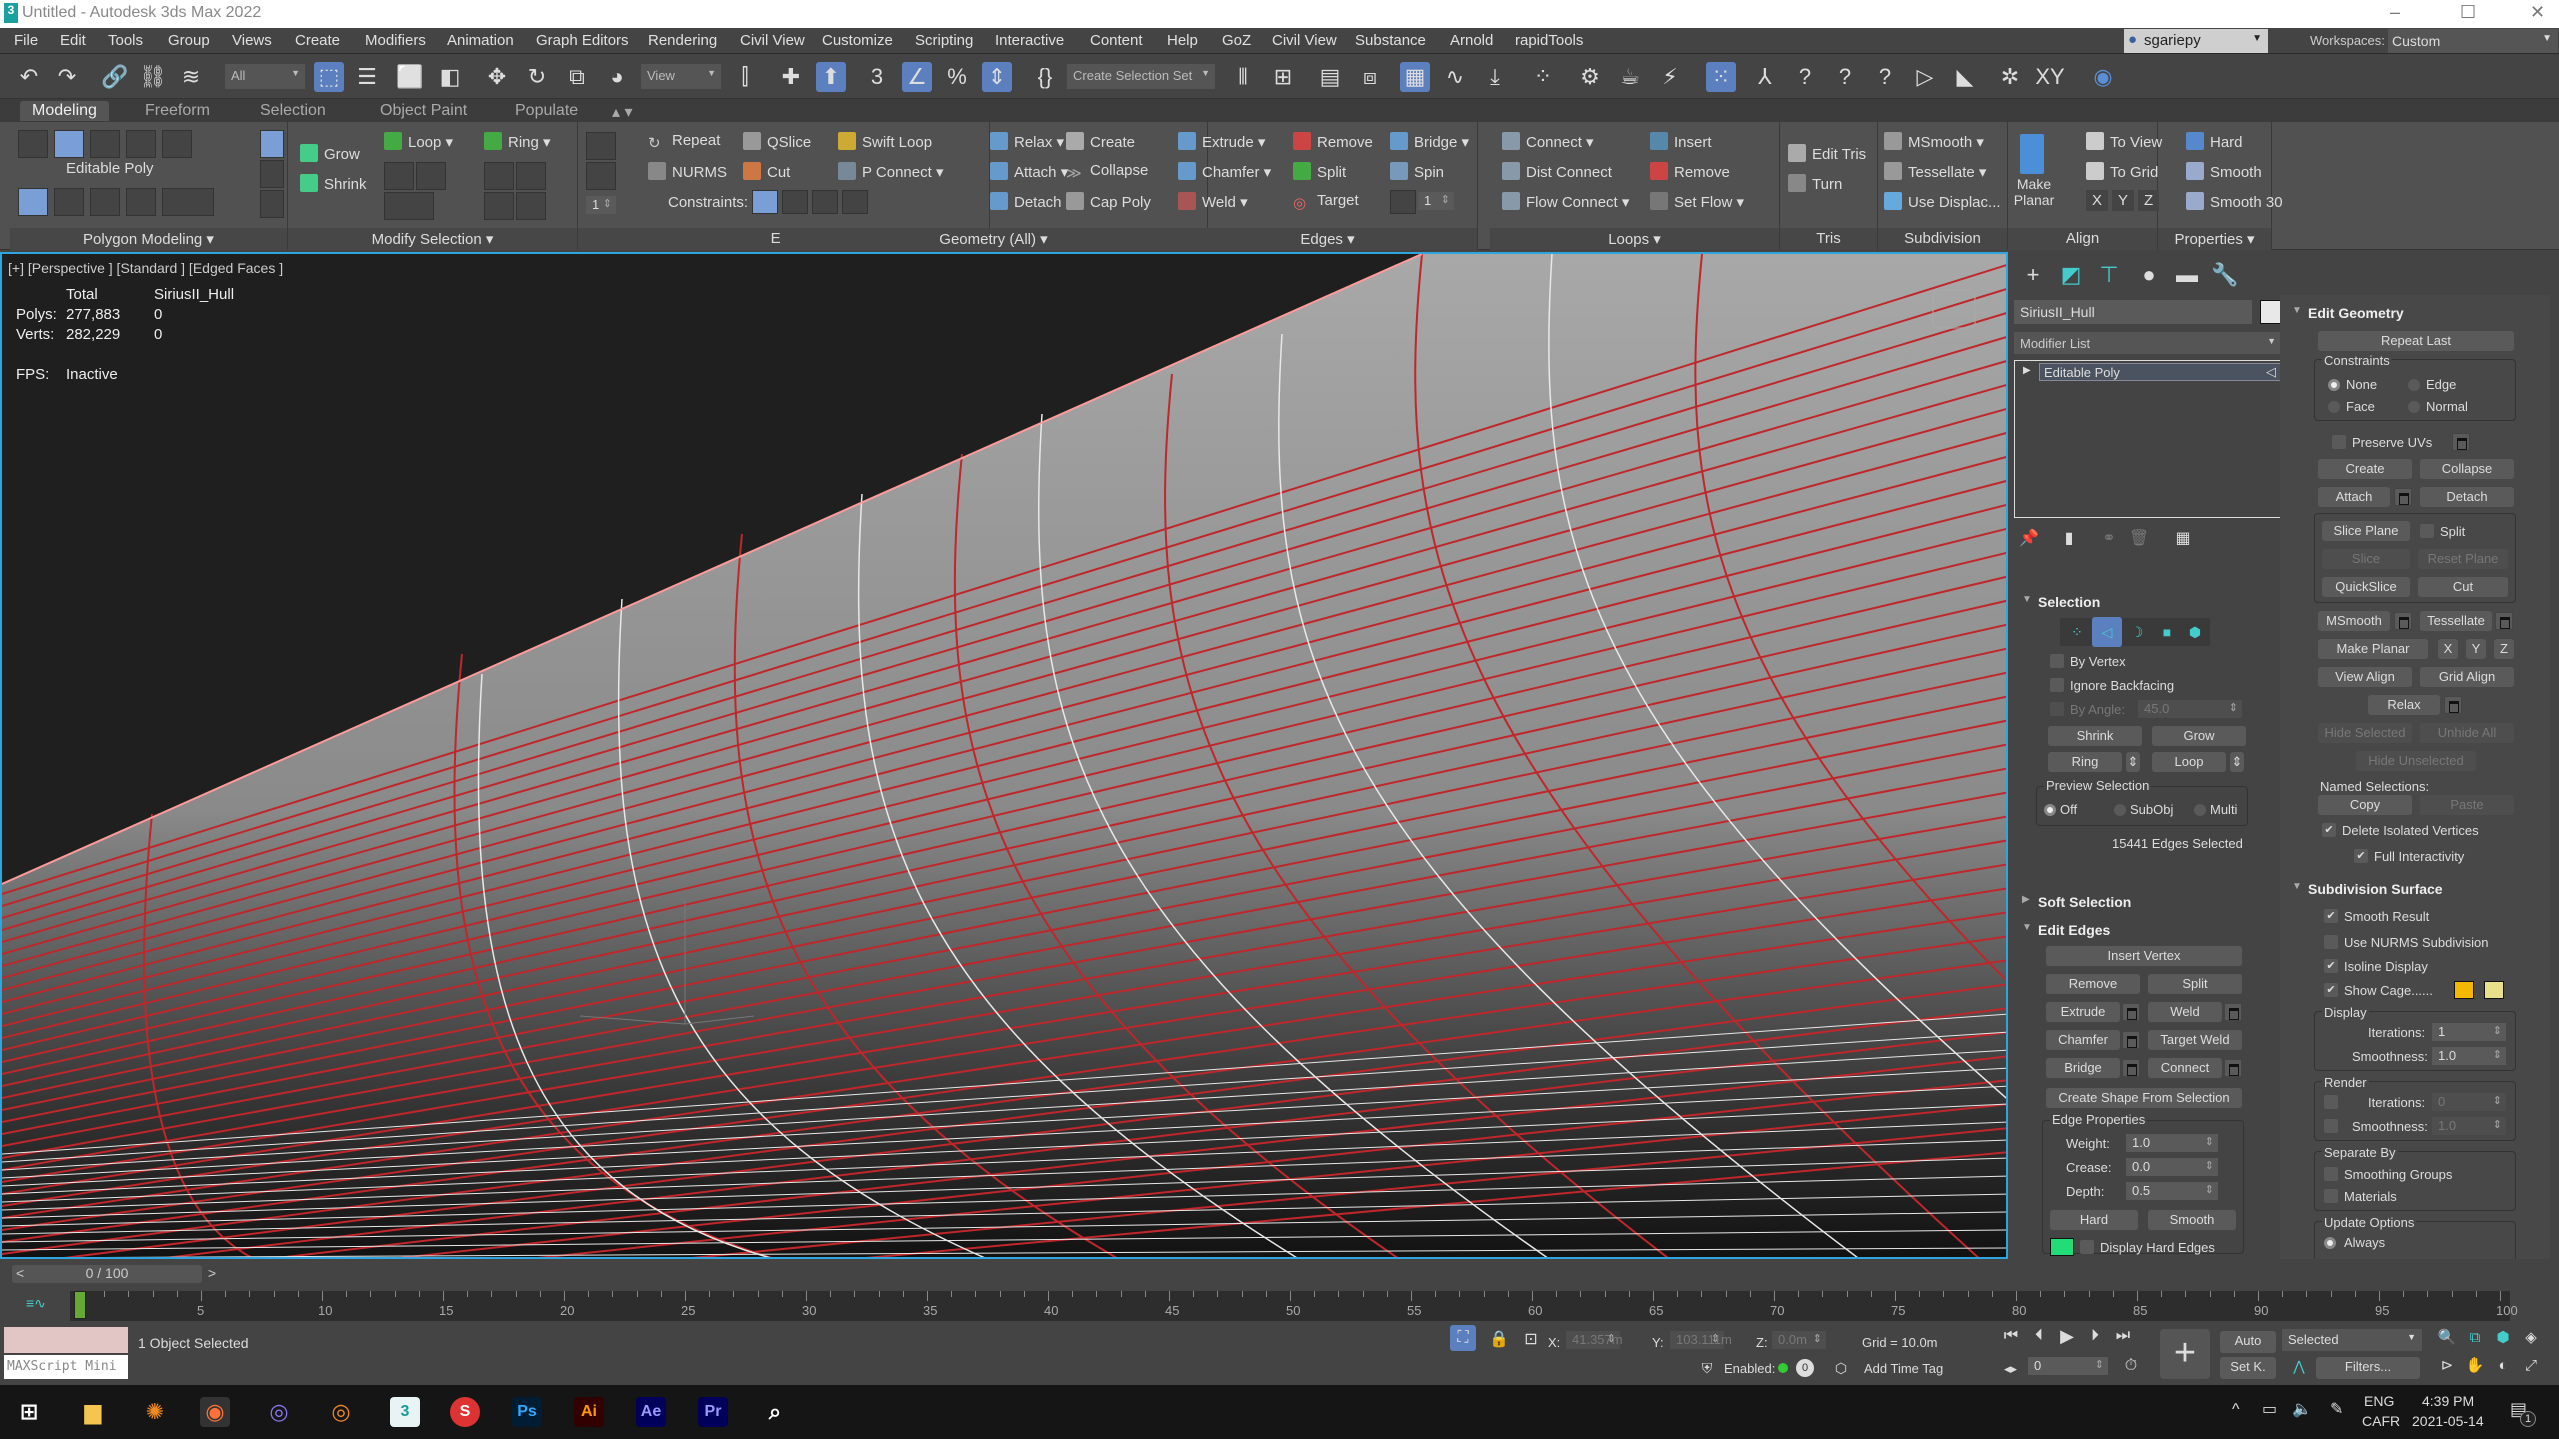 The height and width of the screenshot is (1439, 2559). Describe the element at coordinates (2029, 539) in the screenshot. I see `pin-stack-icon: 📌` at that location.